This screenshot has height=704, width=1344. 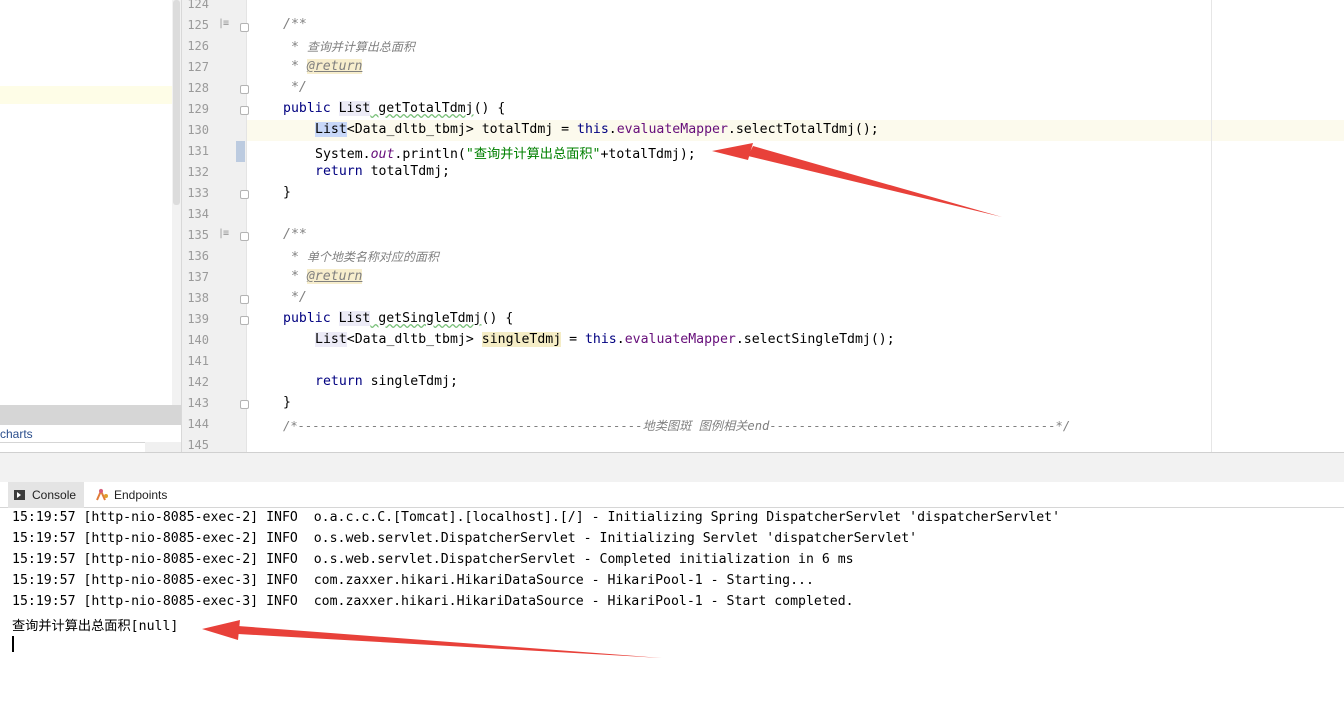 What do you see at coordinates (672, 467) in the screenshot?
I see `tool-window-splitter` at bounding box center [672, 467].